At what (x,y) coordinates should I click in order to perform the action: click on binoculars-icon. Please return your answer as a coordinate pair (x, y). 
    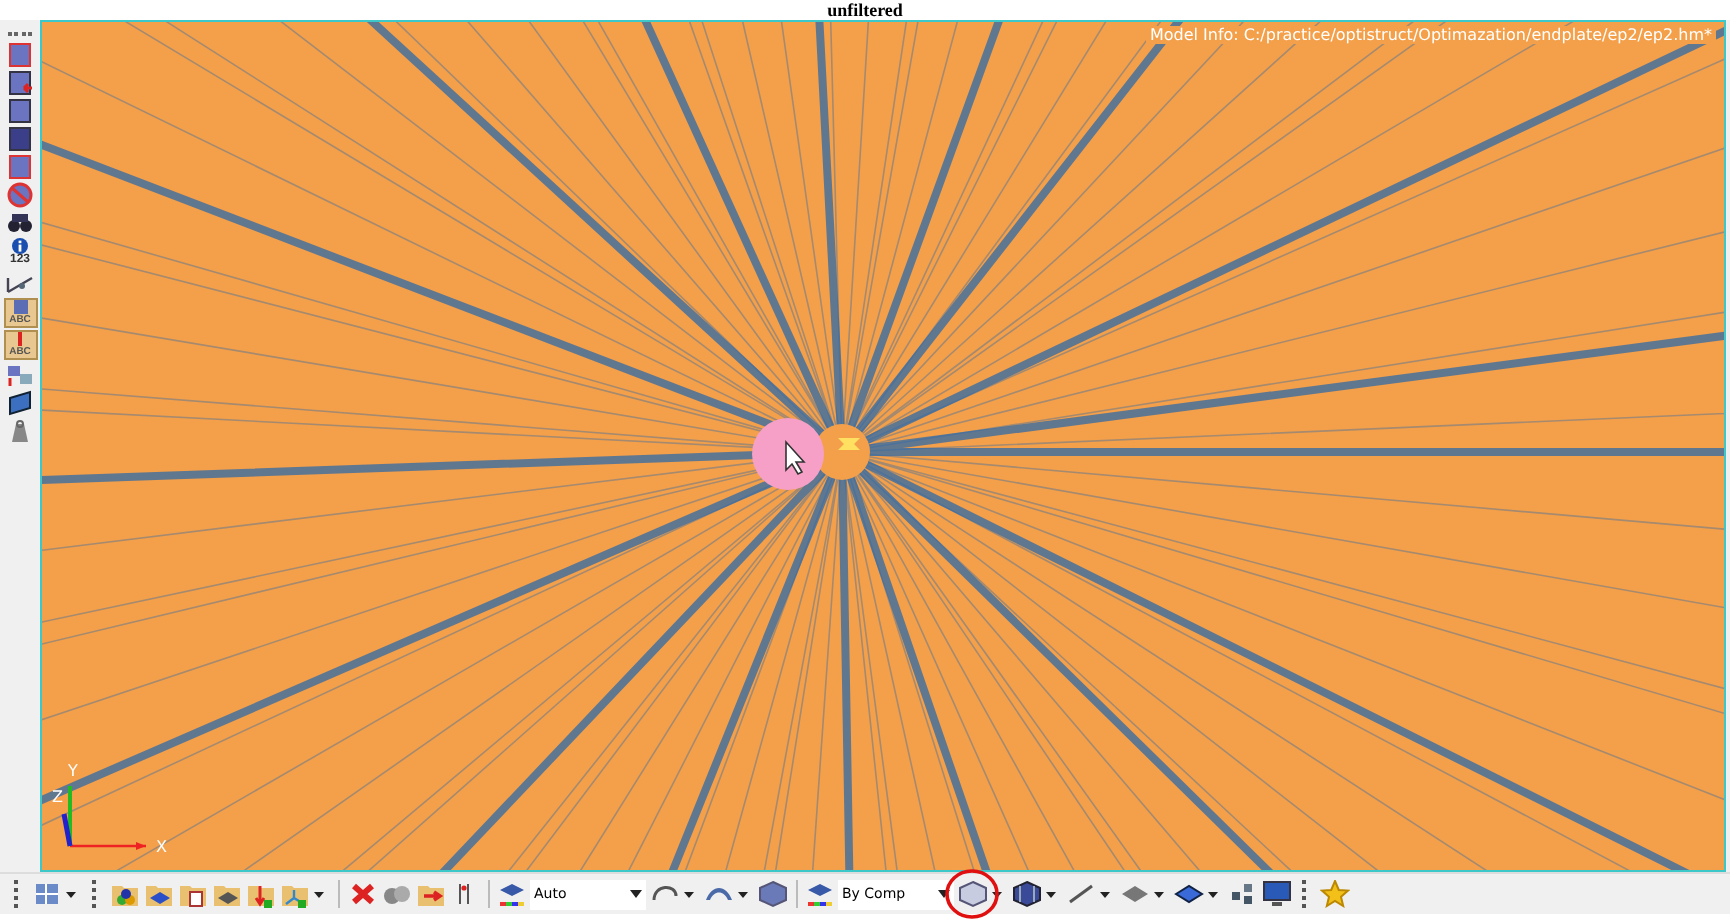
    Looking at the image, I should click on (20, 223).